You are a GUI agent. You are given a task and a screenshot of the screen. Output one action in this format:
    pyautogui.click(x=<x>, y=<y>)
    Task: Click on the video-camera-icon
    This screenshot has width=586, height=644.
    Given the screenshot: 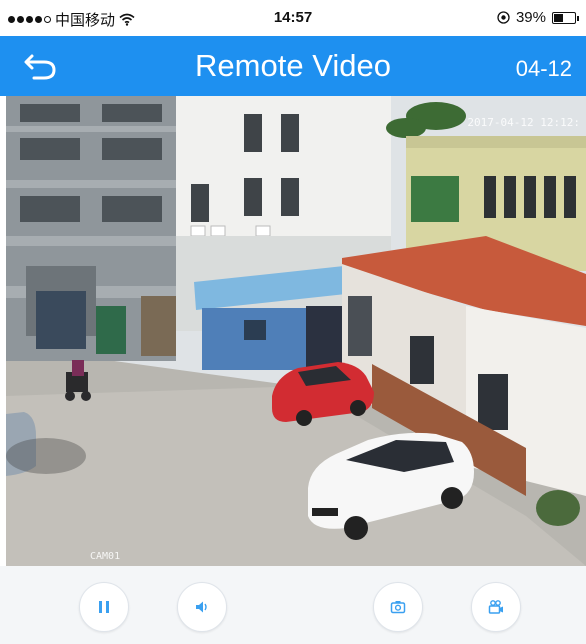 What is the action you would take?
    pyautogui.click(x=495, y=607)
    